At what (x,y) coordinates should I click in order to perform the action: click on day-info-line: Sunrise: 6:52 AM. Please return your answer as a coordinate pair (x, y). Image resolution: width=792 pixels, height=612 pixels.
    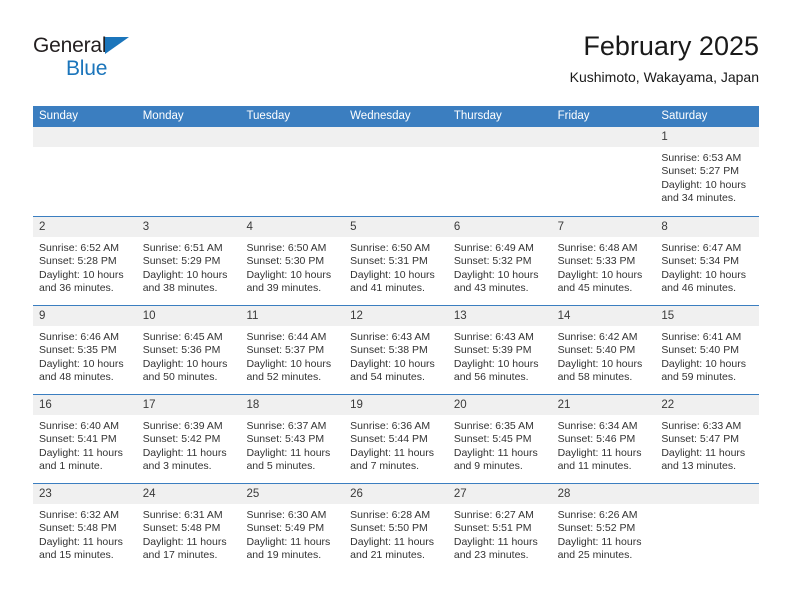
    Looking at the image, I should click on (79, 248).